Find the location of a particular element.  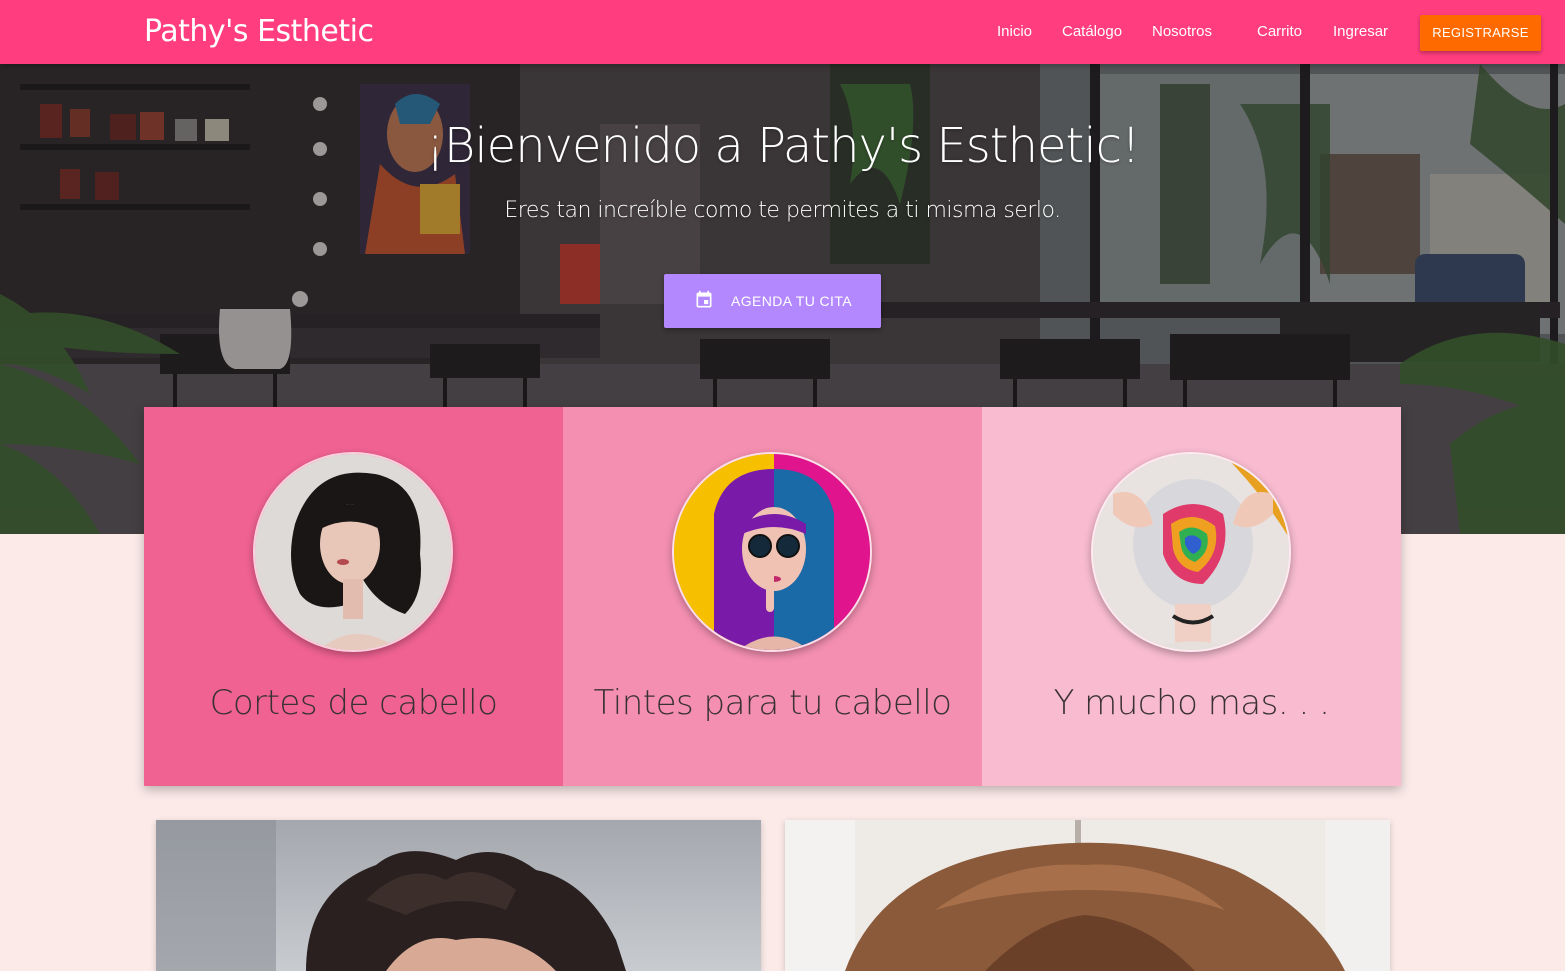

service-card-haircuts: Cortes de cabello is located at coordinates (353, 596).